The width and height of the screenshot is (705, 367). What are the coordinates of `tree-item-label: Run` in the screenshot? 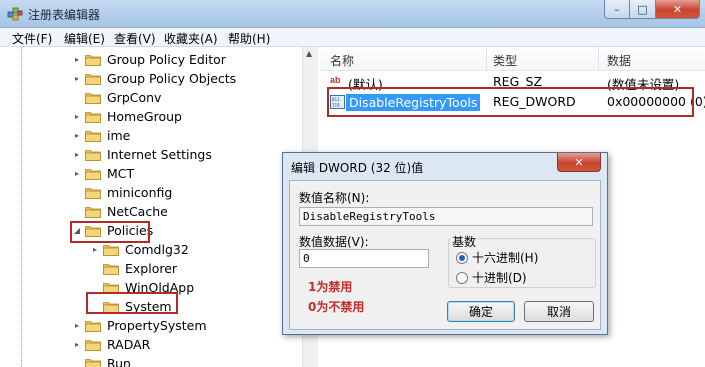 It's located at (119, 361).